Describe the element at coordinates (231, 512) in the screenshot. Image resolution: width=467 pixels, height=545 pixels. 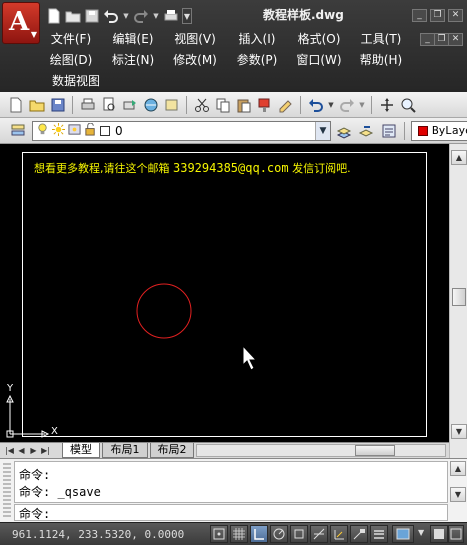
I see `command-input: 命令:` at that location.